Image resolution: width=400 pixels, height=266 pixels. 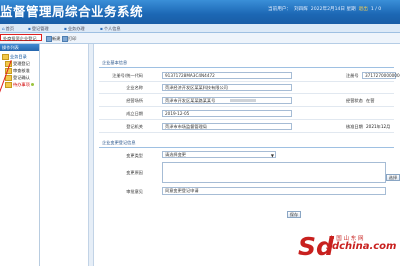 I want to click on label-company-name: 企业名称, so click(x=134, y=87).